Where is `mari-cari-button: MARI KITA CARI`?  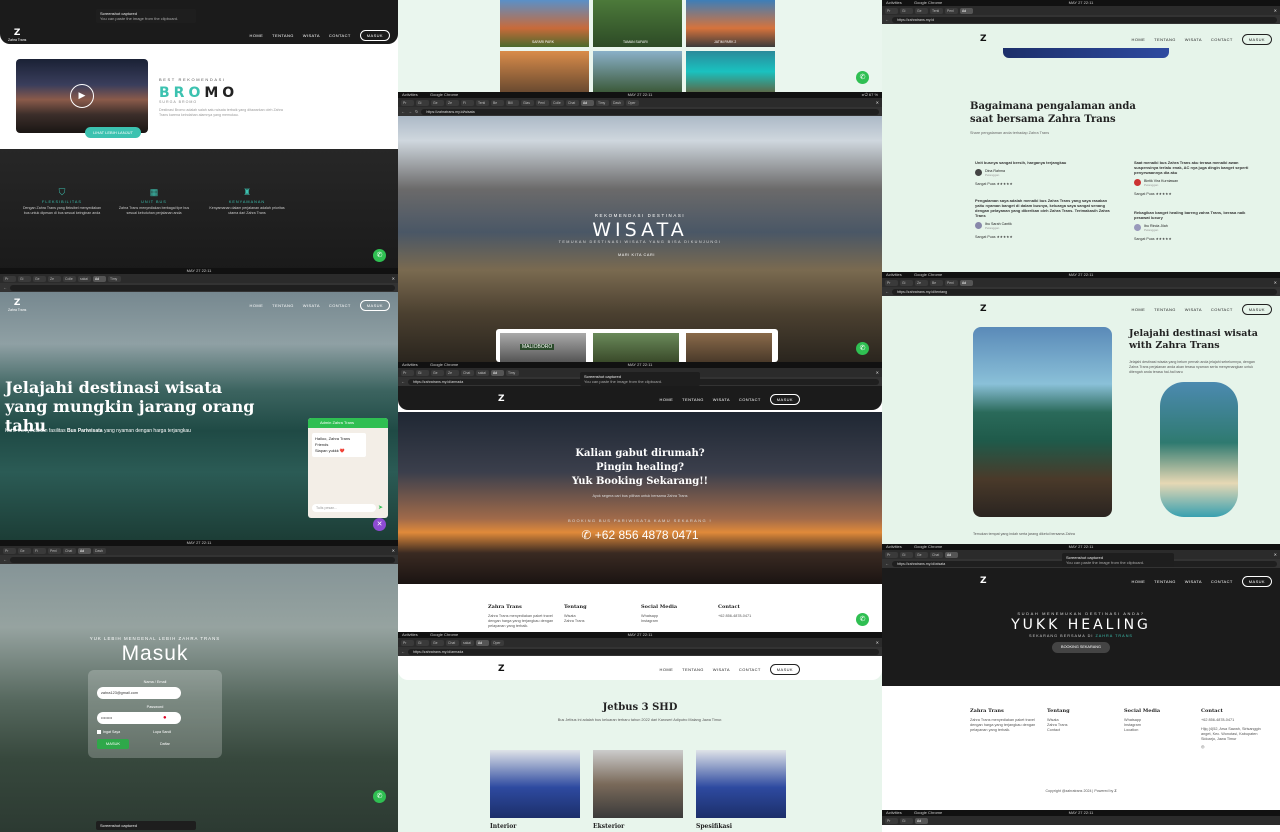 mari-cari-button: MARI KITA CARI is located at coordinates (636, 255).